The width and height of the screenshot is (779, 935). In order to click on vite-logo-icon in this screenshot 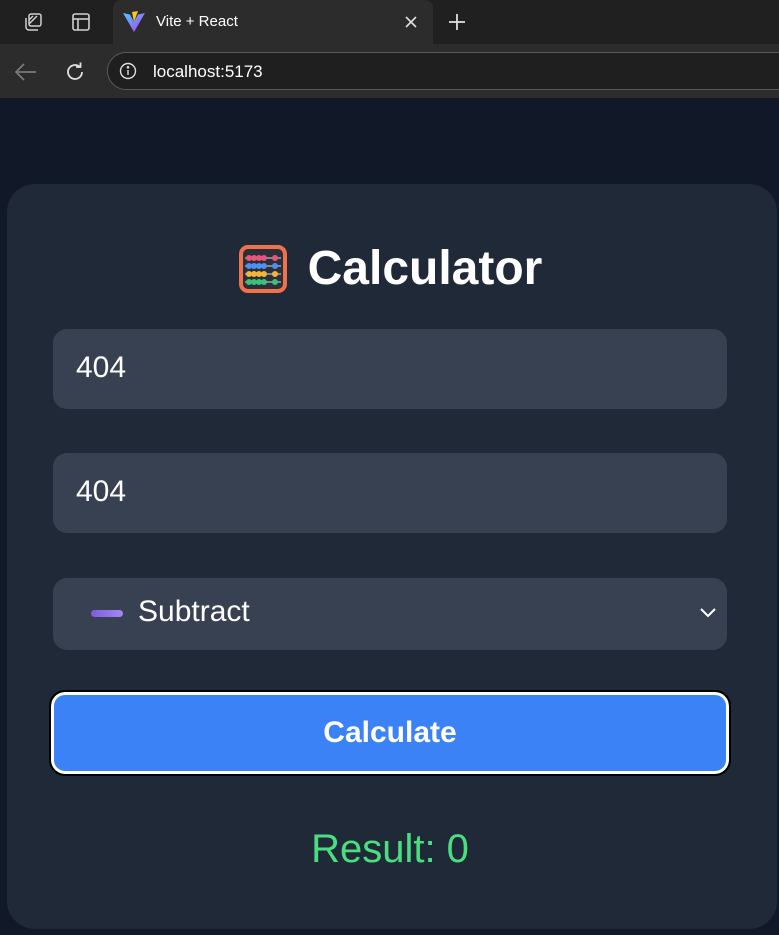, I will do `click(134, 22)`.